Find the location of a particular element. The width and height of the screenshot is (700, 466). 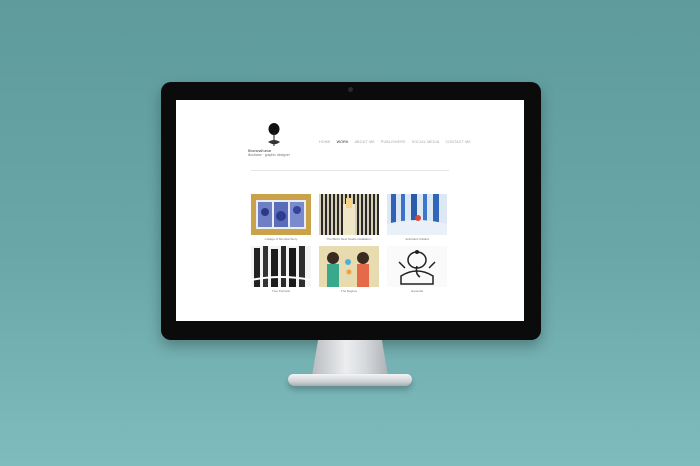

gallery-caption: The Bird's Nest Studio installation is located at coordinates (349, 239).